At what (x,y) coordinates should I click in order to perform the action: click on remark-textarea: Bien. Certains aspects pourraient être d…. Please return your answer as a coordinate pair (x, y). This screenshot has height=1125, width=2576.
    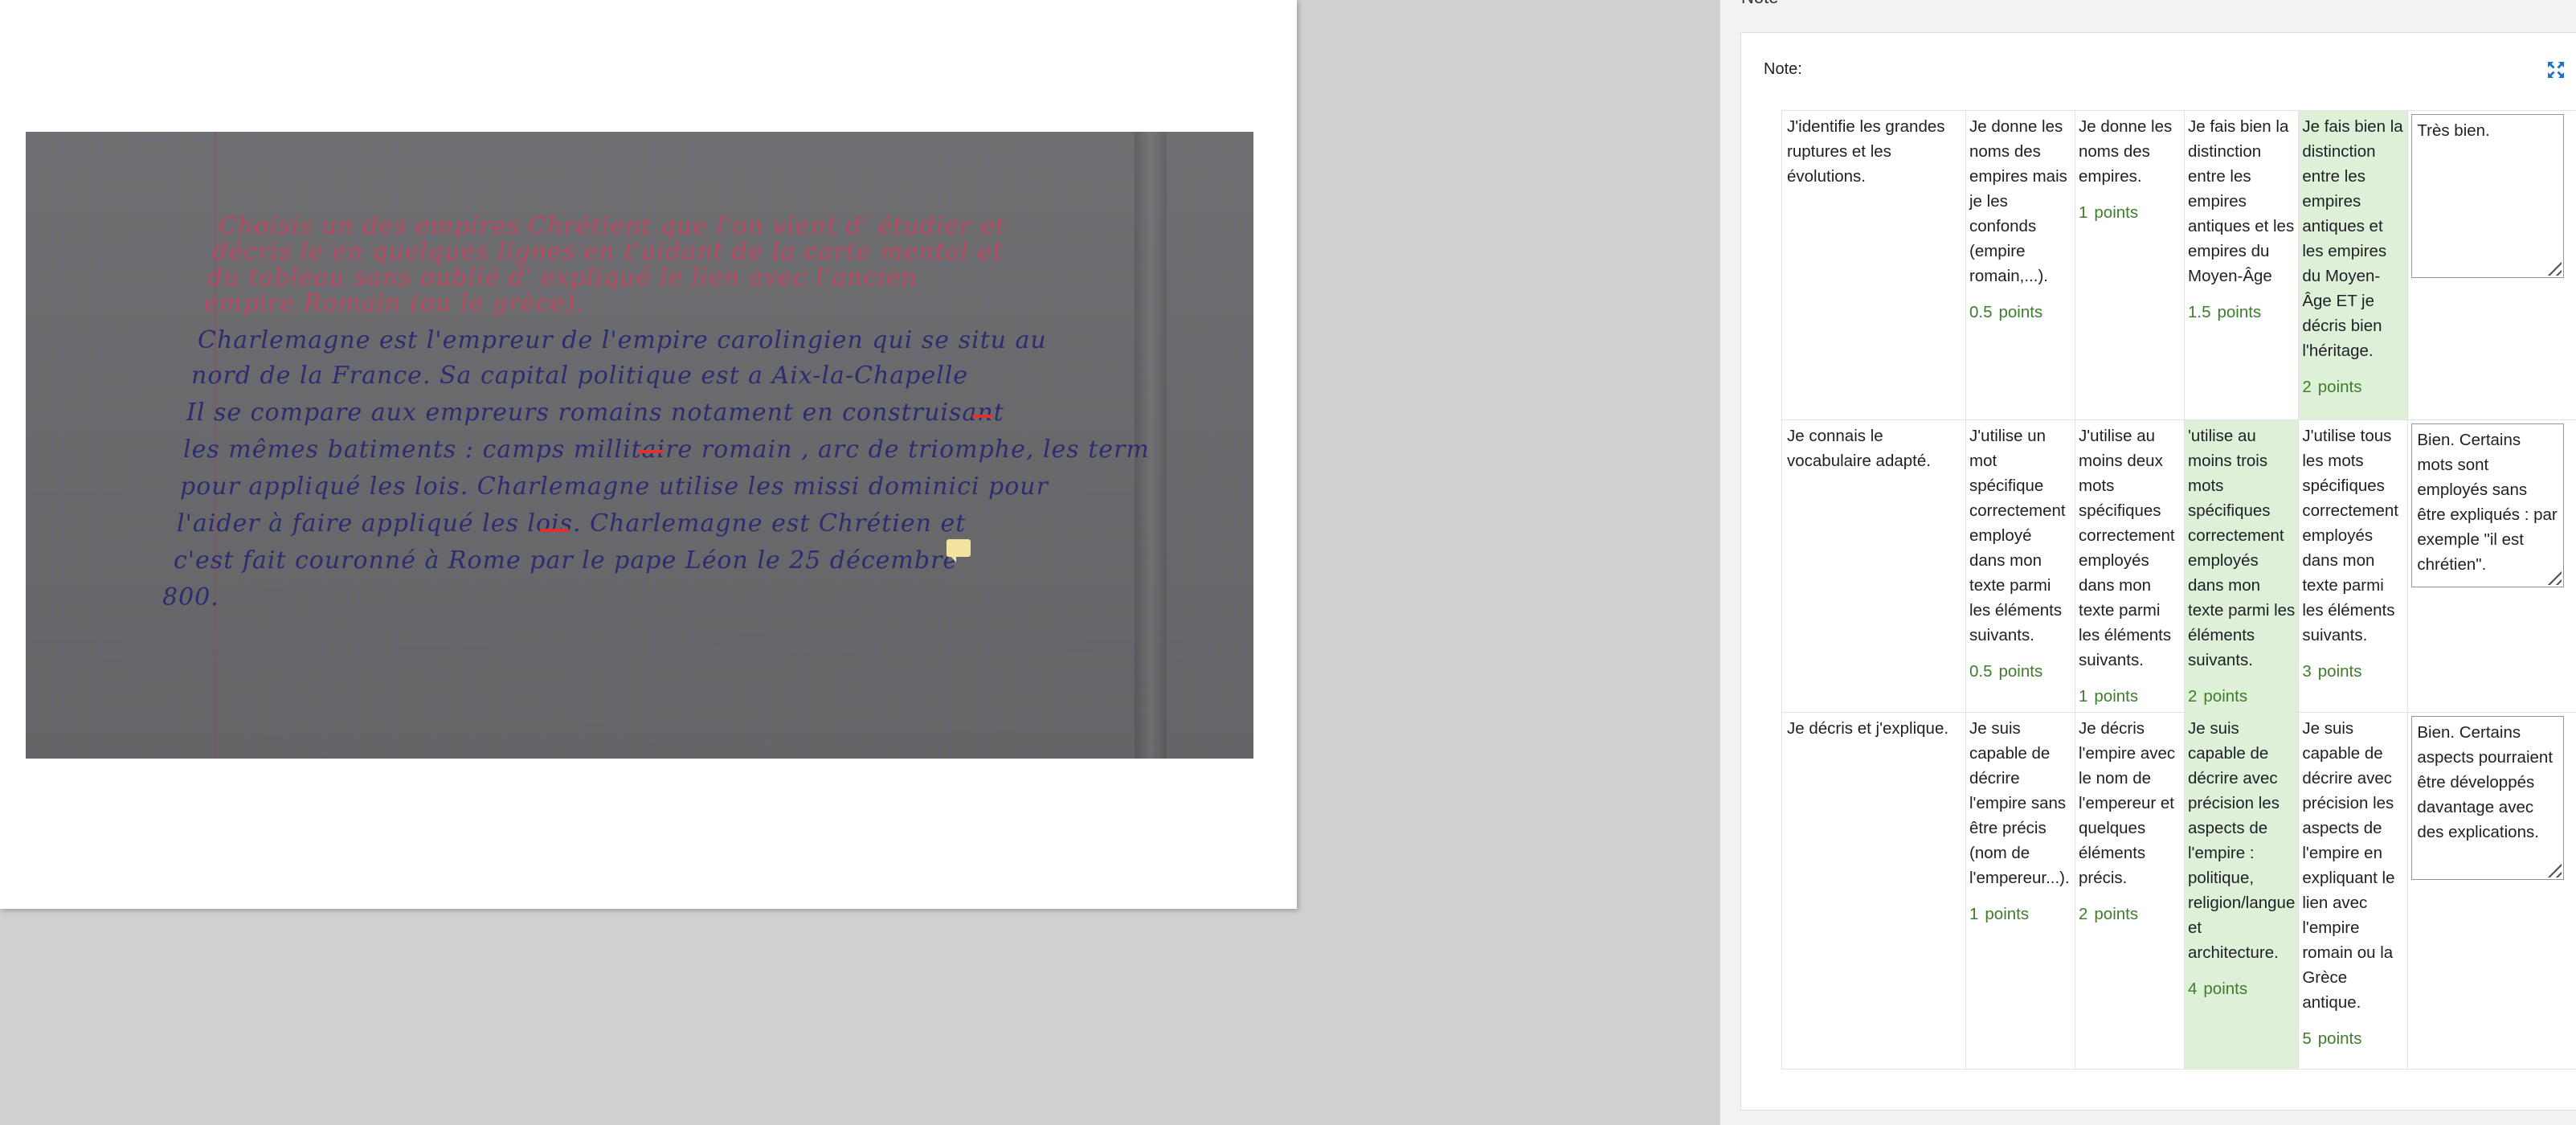
    Looking at the image, I should click on (2488, 798).